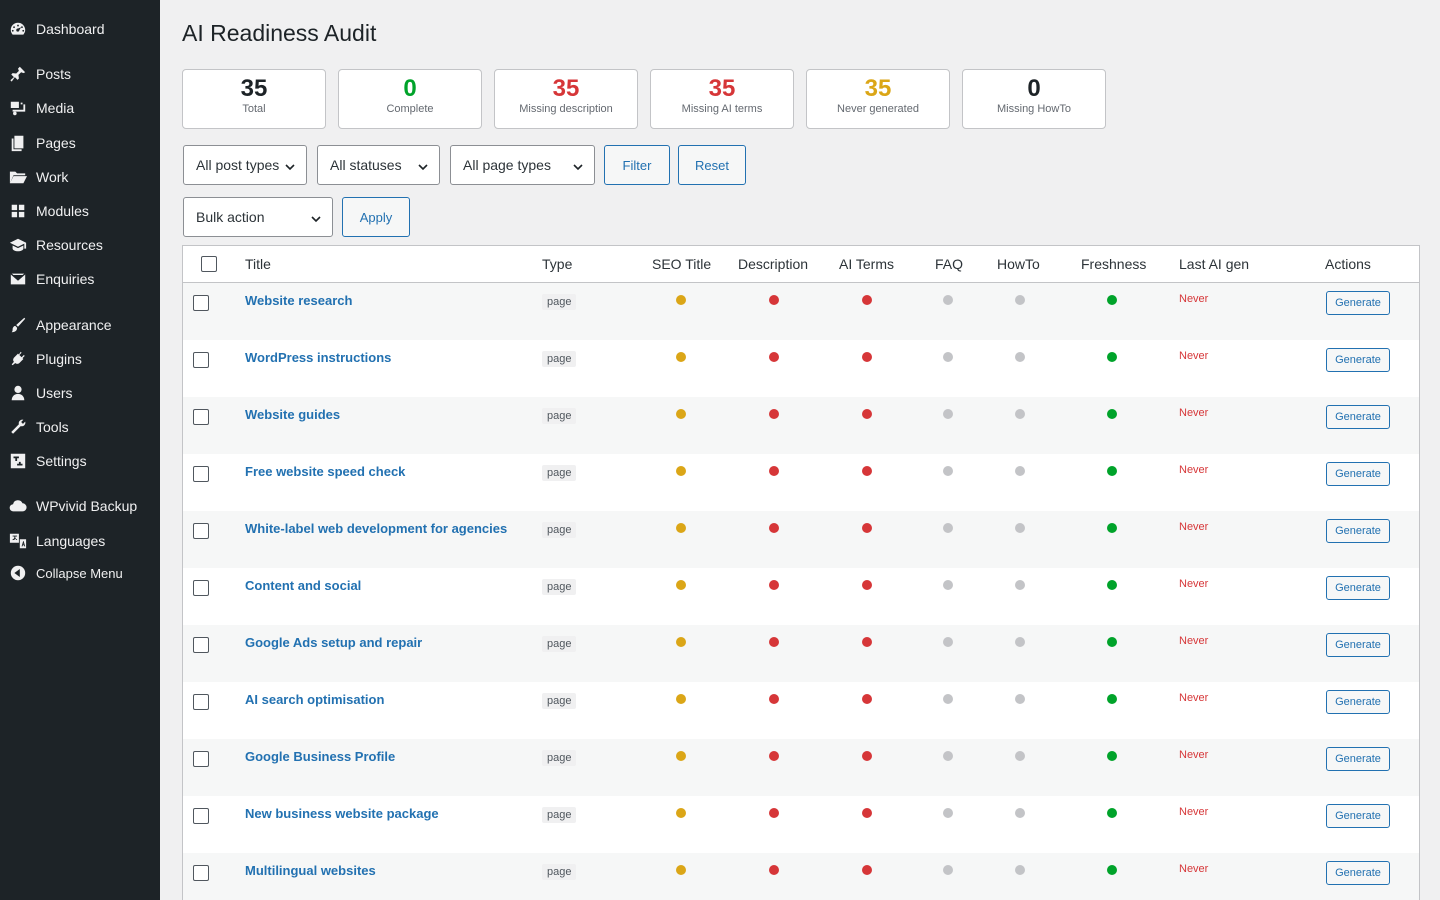  Describe the element at coordinates (18, 461) in the screenshot. I see `settings-icon` at that location.